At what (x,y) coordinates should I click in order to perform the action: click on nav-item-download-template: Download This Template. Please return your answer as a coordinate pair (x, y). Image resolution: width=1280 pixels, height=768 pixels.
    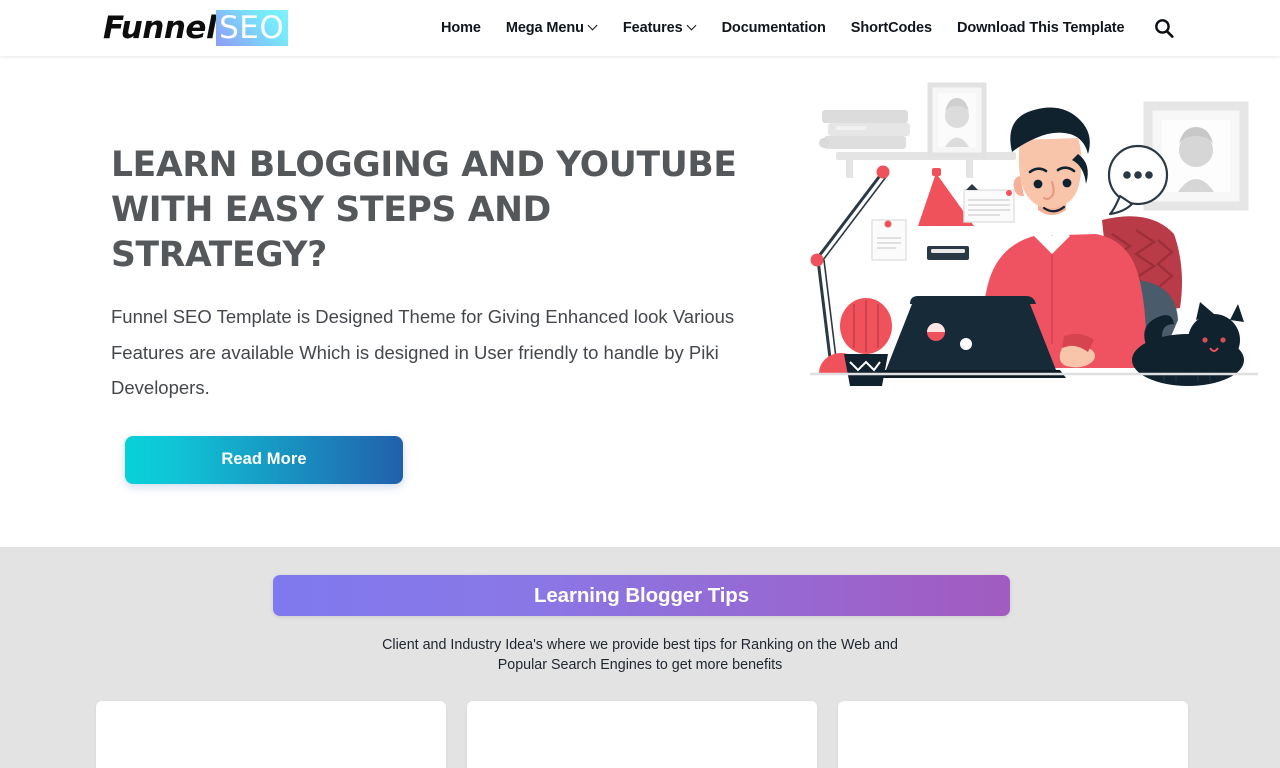
    Looking at the image, I should click on (1040, 28).